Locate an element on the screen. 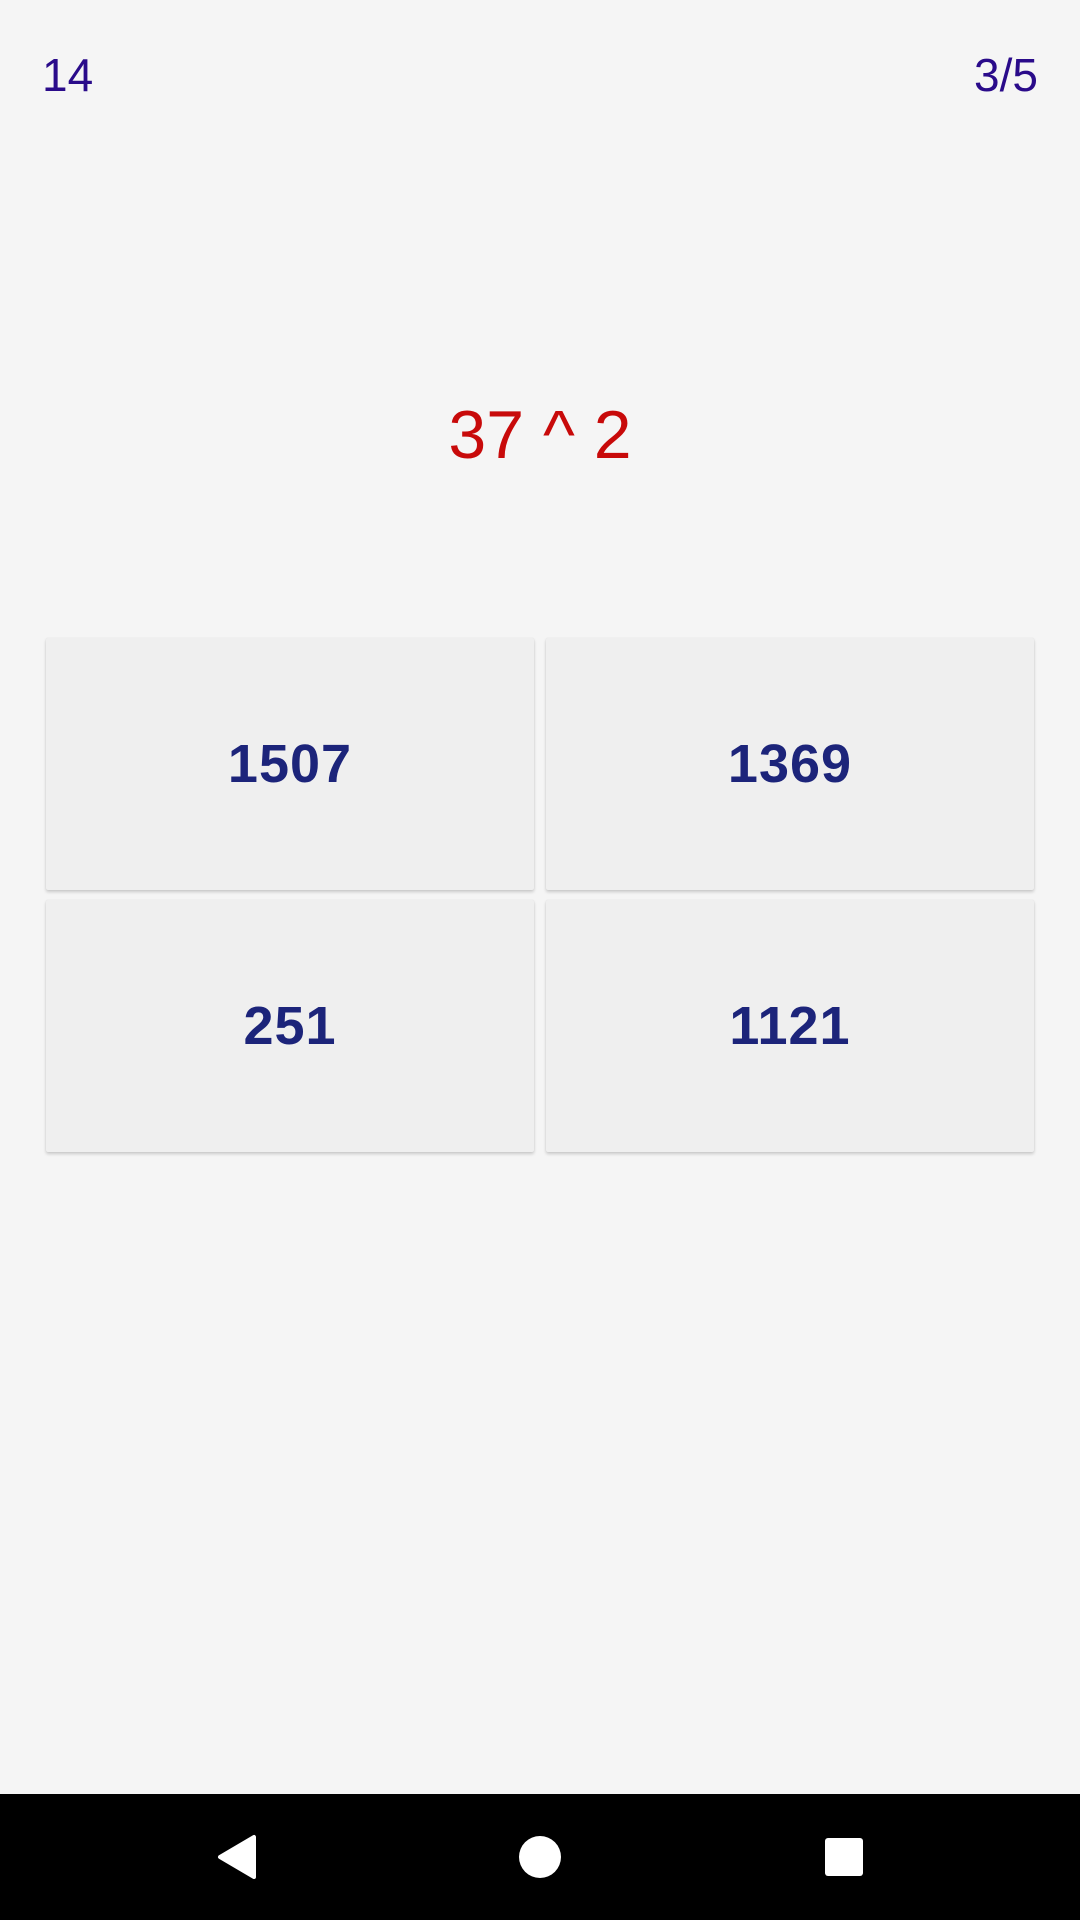 The width and height of the screenshot is (1080, 1920). system-navigation-bar is located at coordinates (540, 1857).